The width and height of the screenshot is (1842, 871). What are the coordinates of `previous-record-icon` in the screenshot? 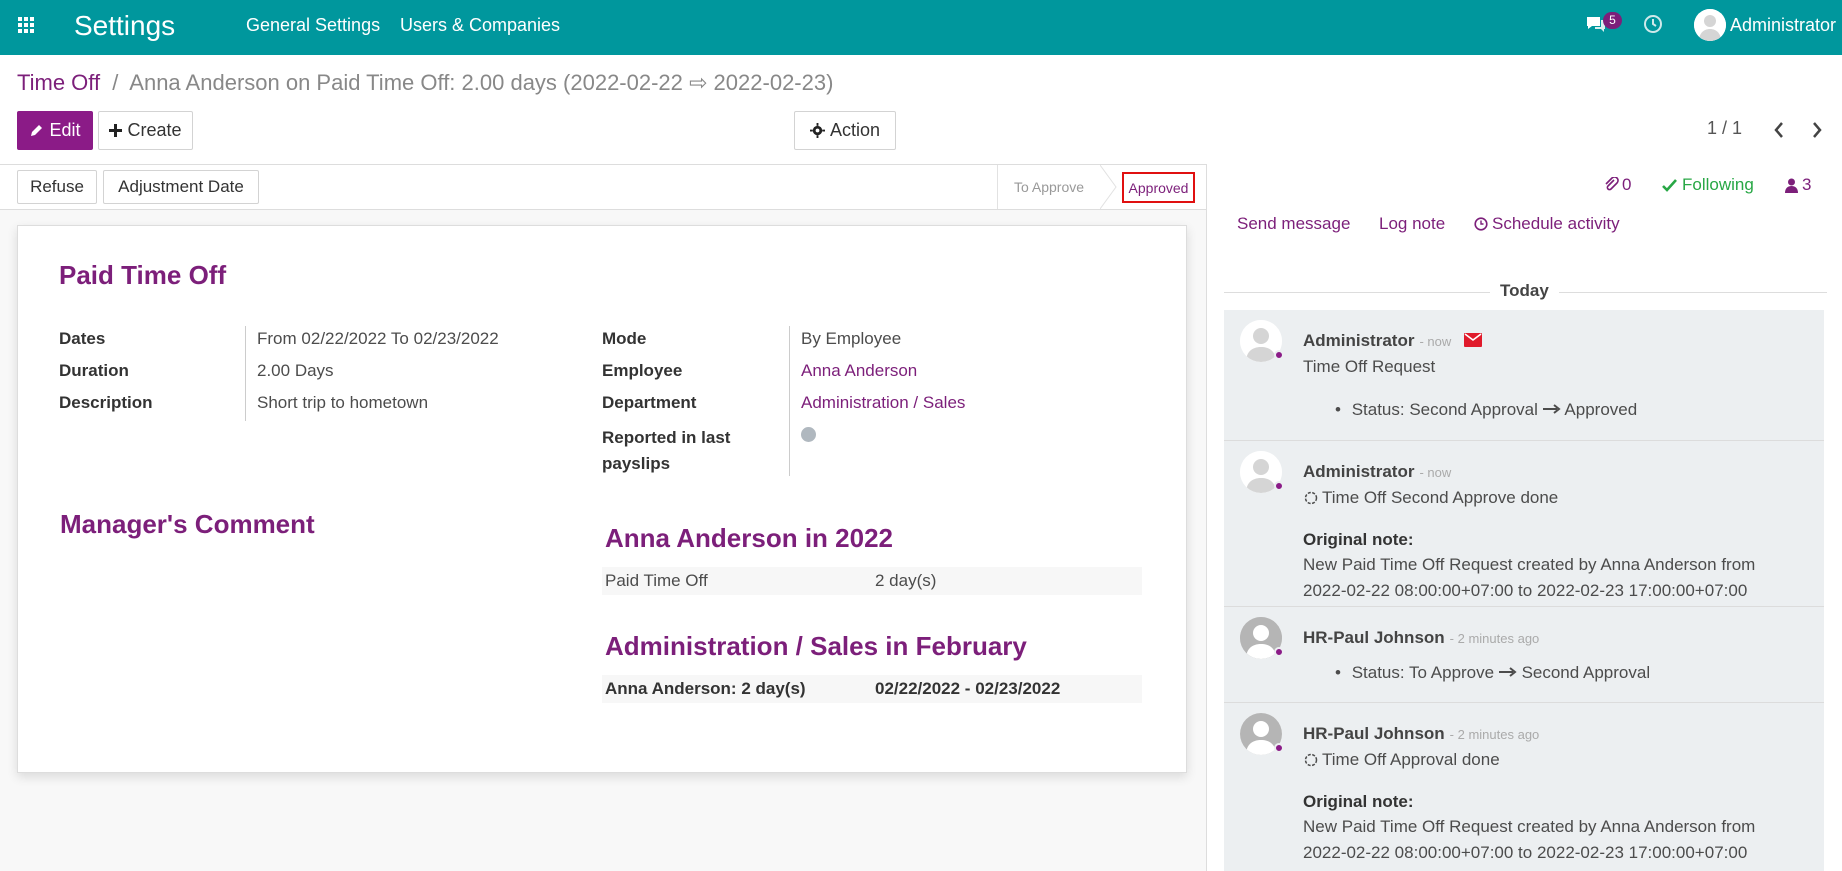 It's located at (1779, 130).